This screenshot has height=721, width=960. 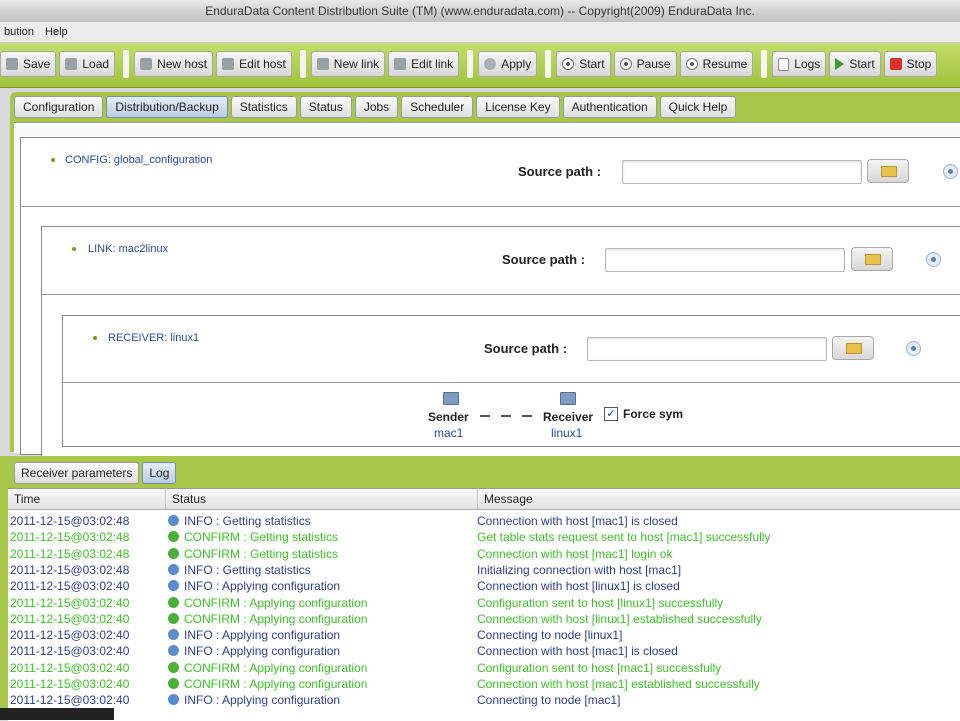 What do you see at coordinates (888, 171) in the screenshot?
I see `config-browse-button` at bounding box center [888, 171].